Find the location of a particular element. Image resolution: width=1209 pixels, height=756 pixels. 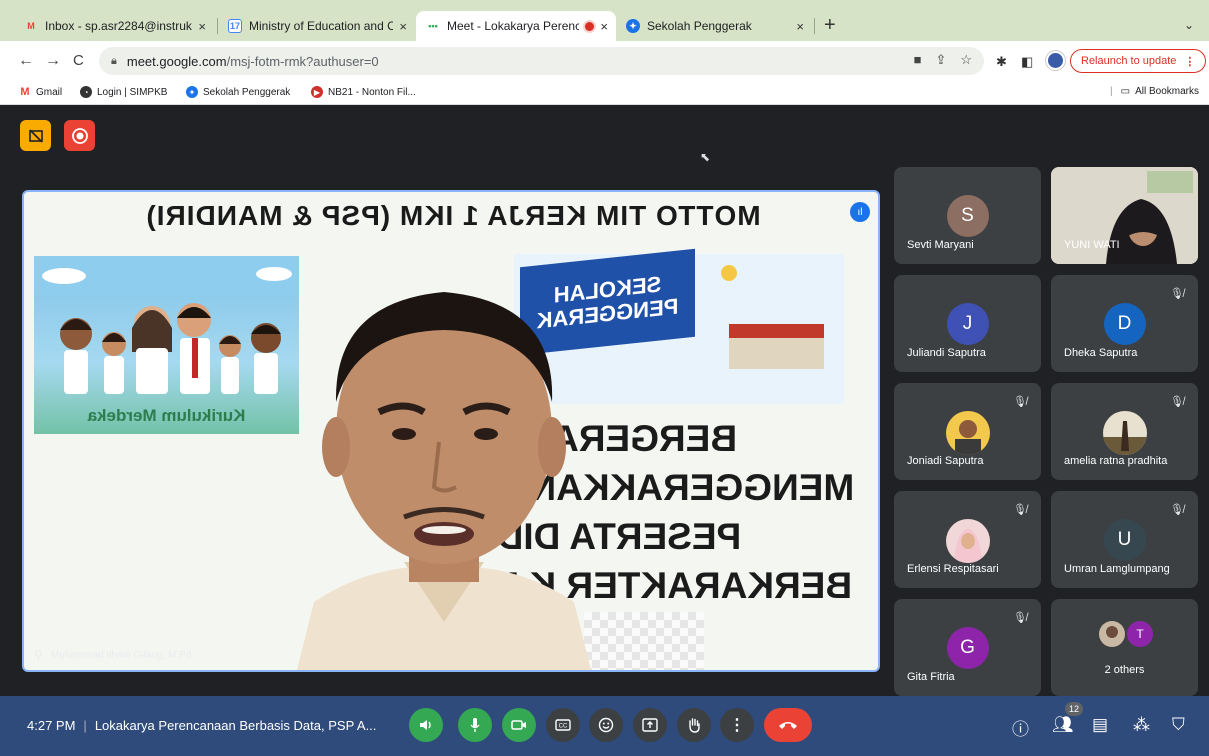

tab-title: Meet - Lokakarya Perencanaan is located at coordinates (513, 26).